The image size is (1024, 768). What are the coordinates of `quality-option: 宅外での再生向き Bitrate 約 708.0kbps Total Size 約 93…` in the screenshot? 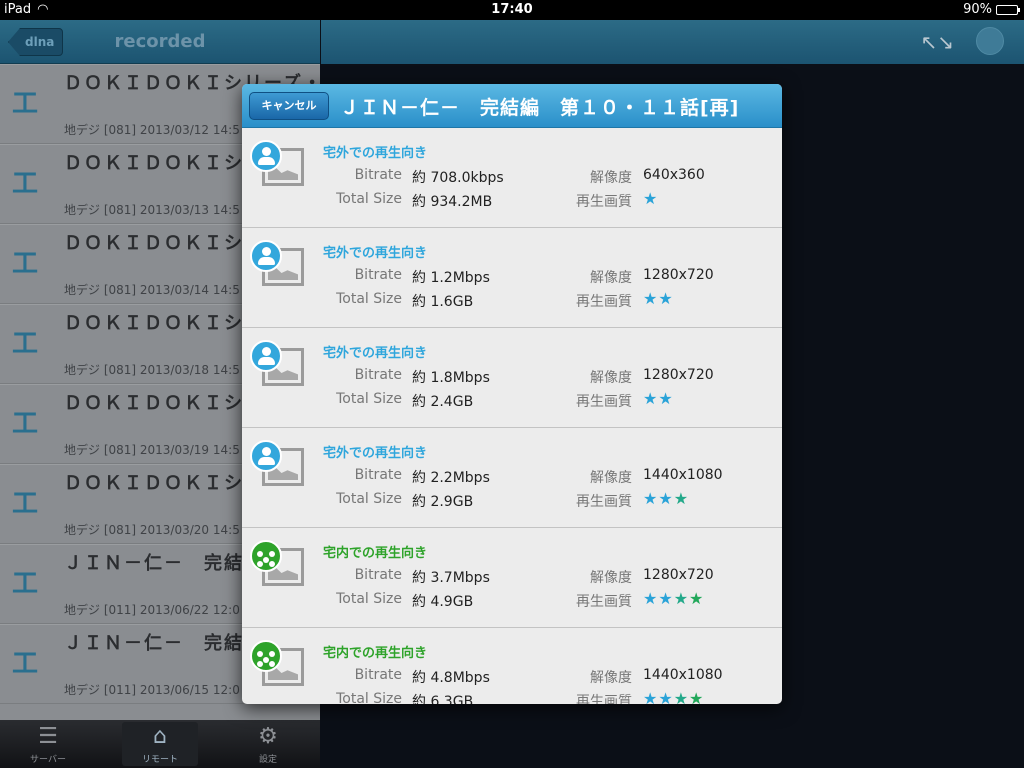 It's located at (512, 178).